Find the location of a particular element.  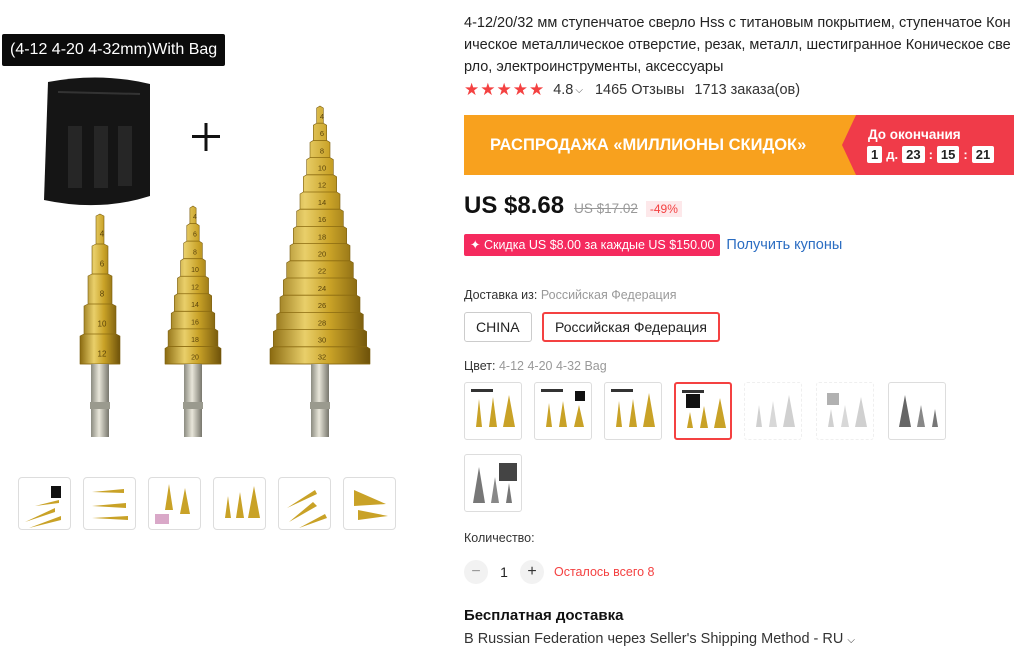

stock-remaining: Осталось всего 8 is located at coordinates (604, 572).